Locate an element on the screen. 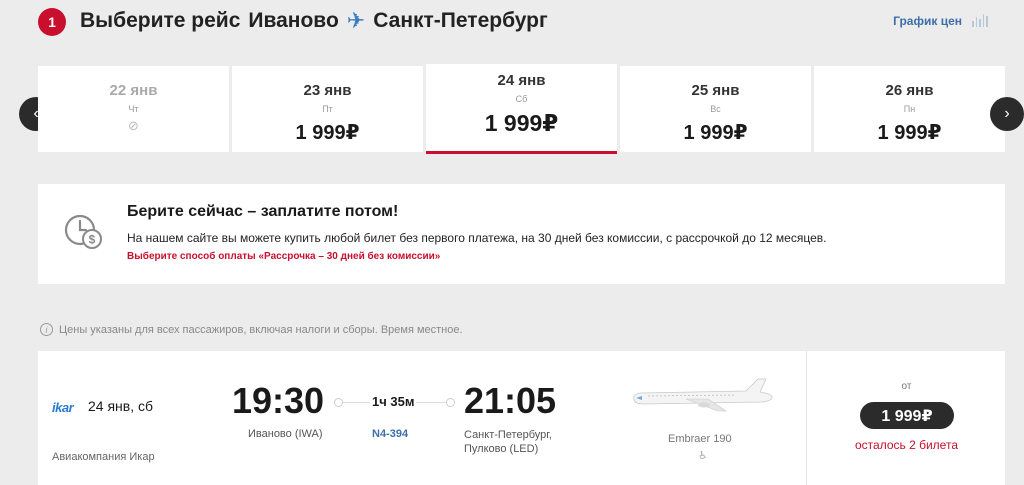 The image size is (1024, 485). date-card-25: 25 янв Вс 1 999₽ is located at coordinates (715, 109).